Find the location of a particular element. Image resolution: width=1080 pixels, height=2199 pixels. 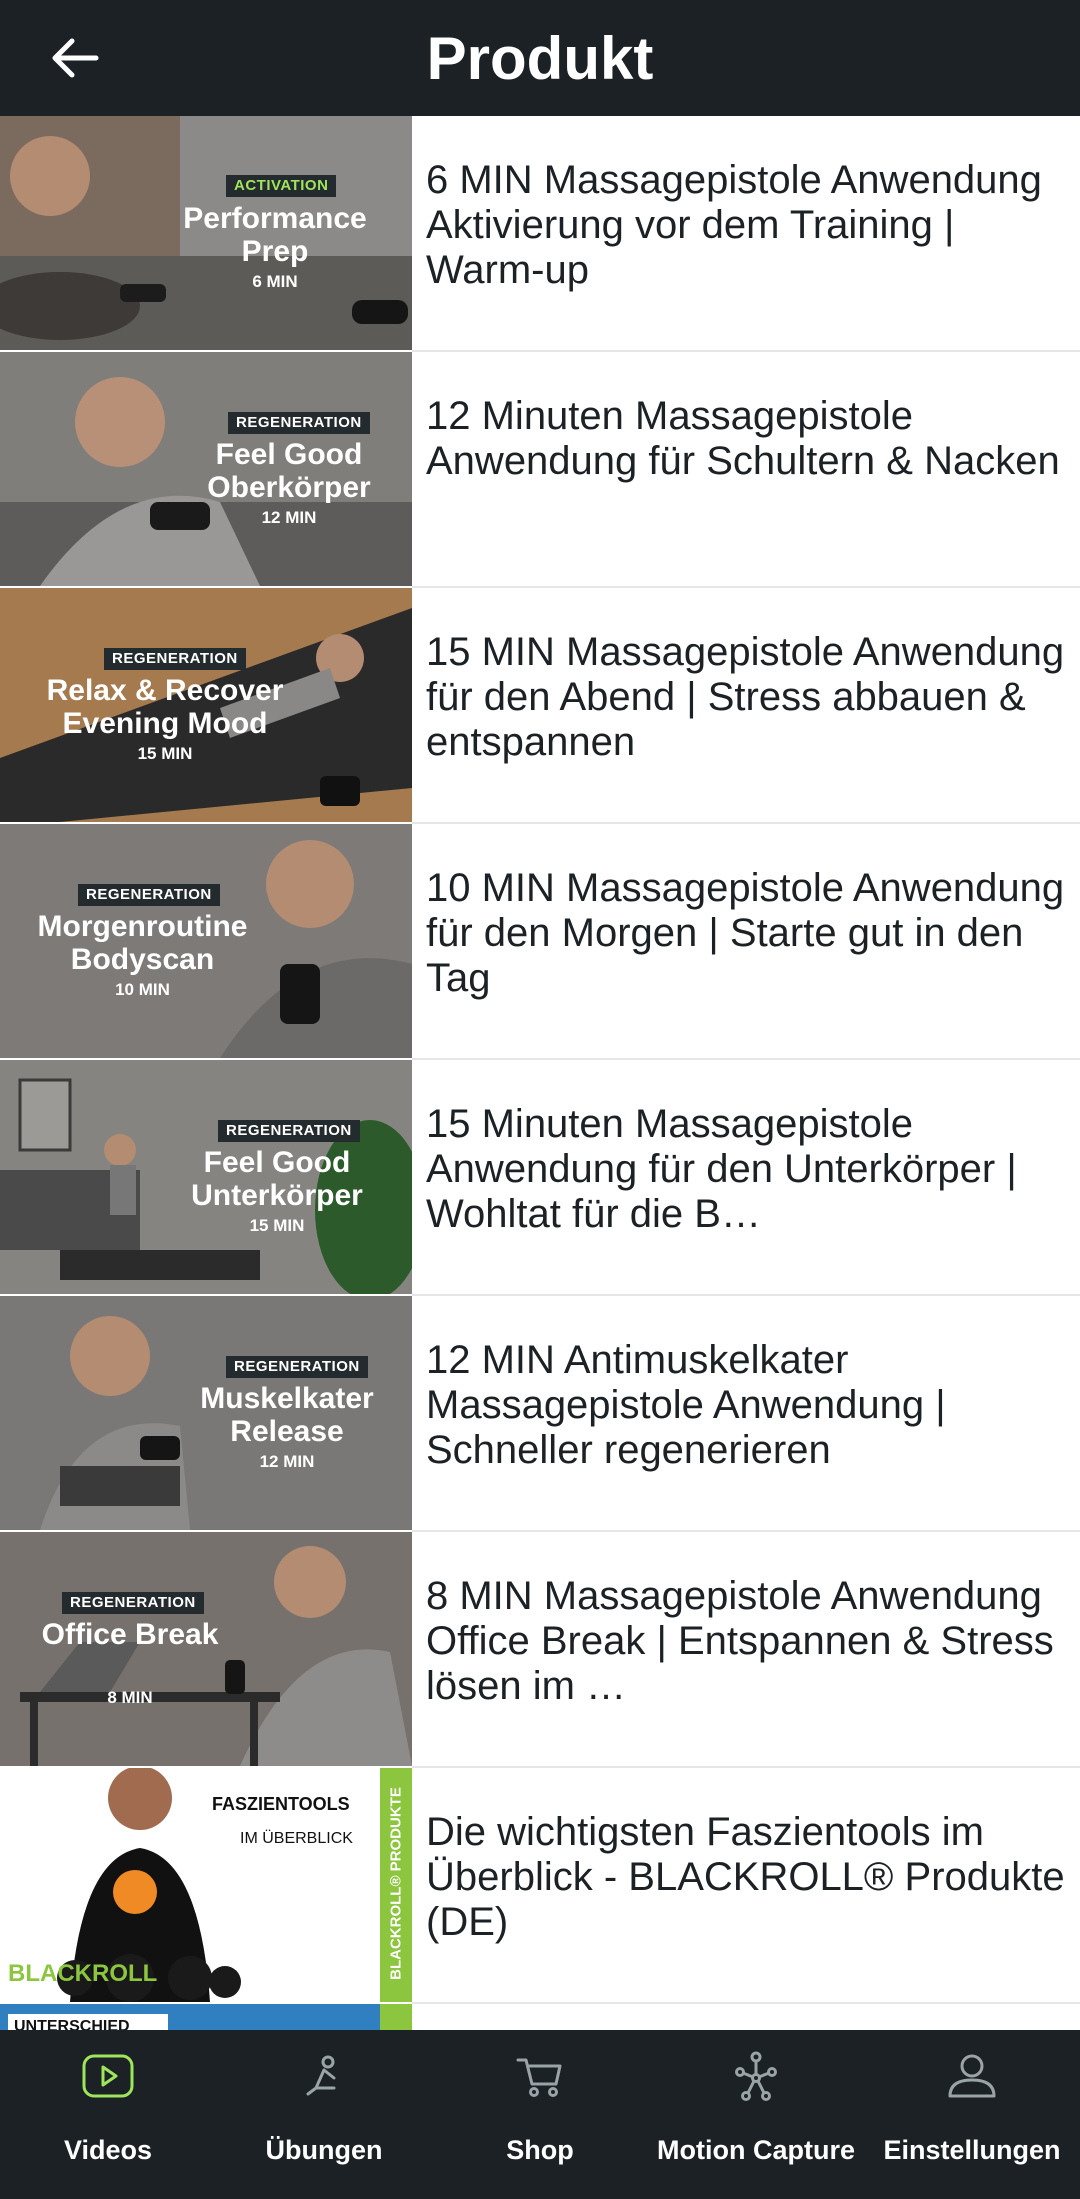

video-thumbnail: ACTIVATION Performance Prep 6 MIN is located at coordinates (206, 233).